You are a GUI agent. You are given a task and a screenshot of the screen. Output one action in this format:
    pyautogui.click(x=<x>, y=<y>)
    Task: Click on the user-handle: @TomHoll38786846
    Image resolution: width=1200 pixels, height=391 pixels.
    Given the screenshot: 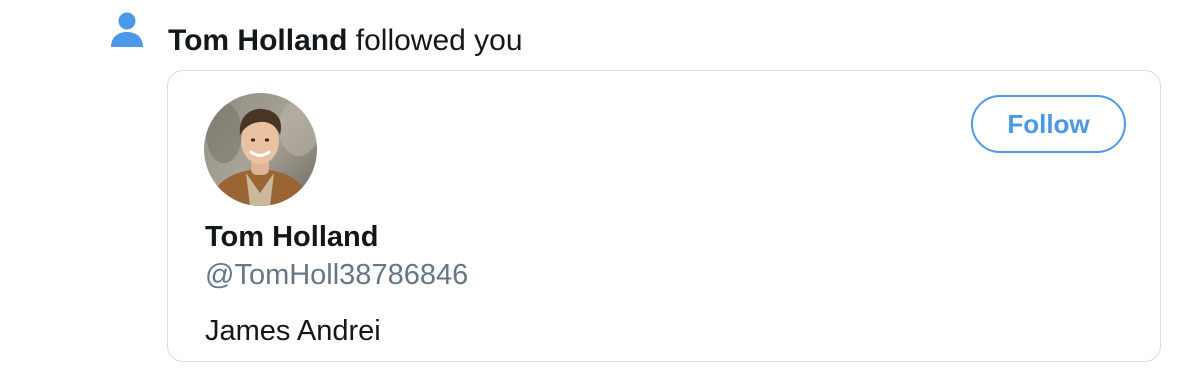 What is the action you would take?
    pyautogui.click(x=336, y=275)
    